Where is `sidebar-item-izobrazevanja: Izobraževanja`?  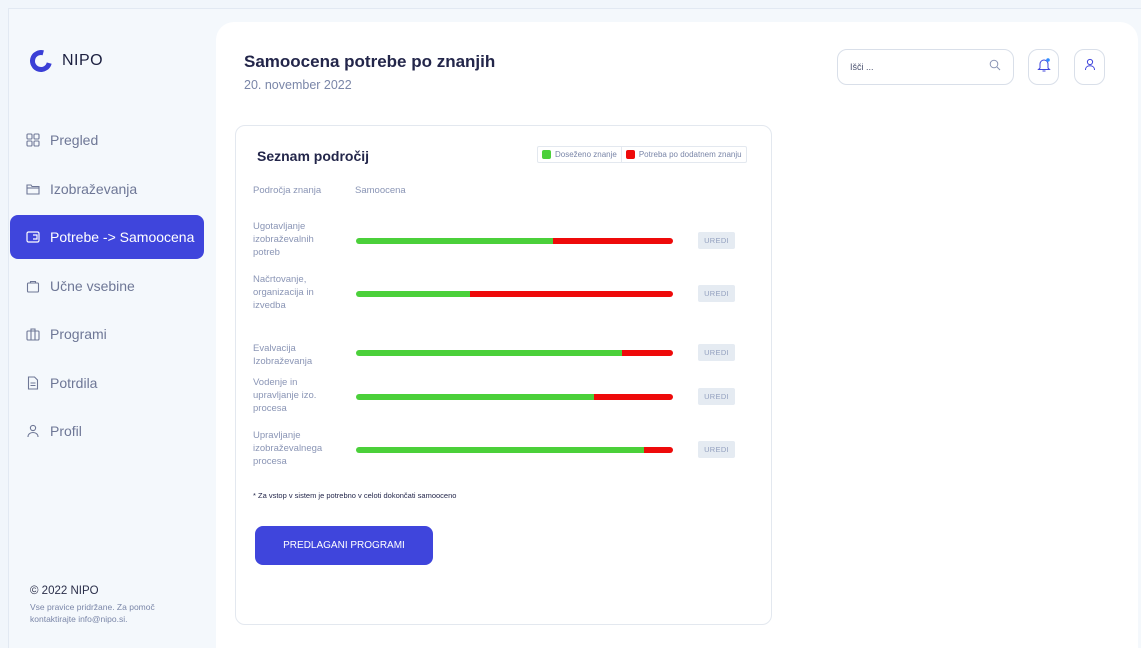
sidebar-item-izobrazevanja: Izobraževanja is located at coordinates (107, 189).